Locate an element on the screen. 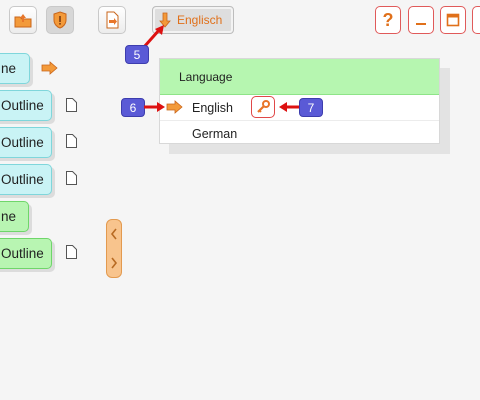 This screenshot has height=400, width=480. key-icon is located at coordinates (263, 106).